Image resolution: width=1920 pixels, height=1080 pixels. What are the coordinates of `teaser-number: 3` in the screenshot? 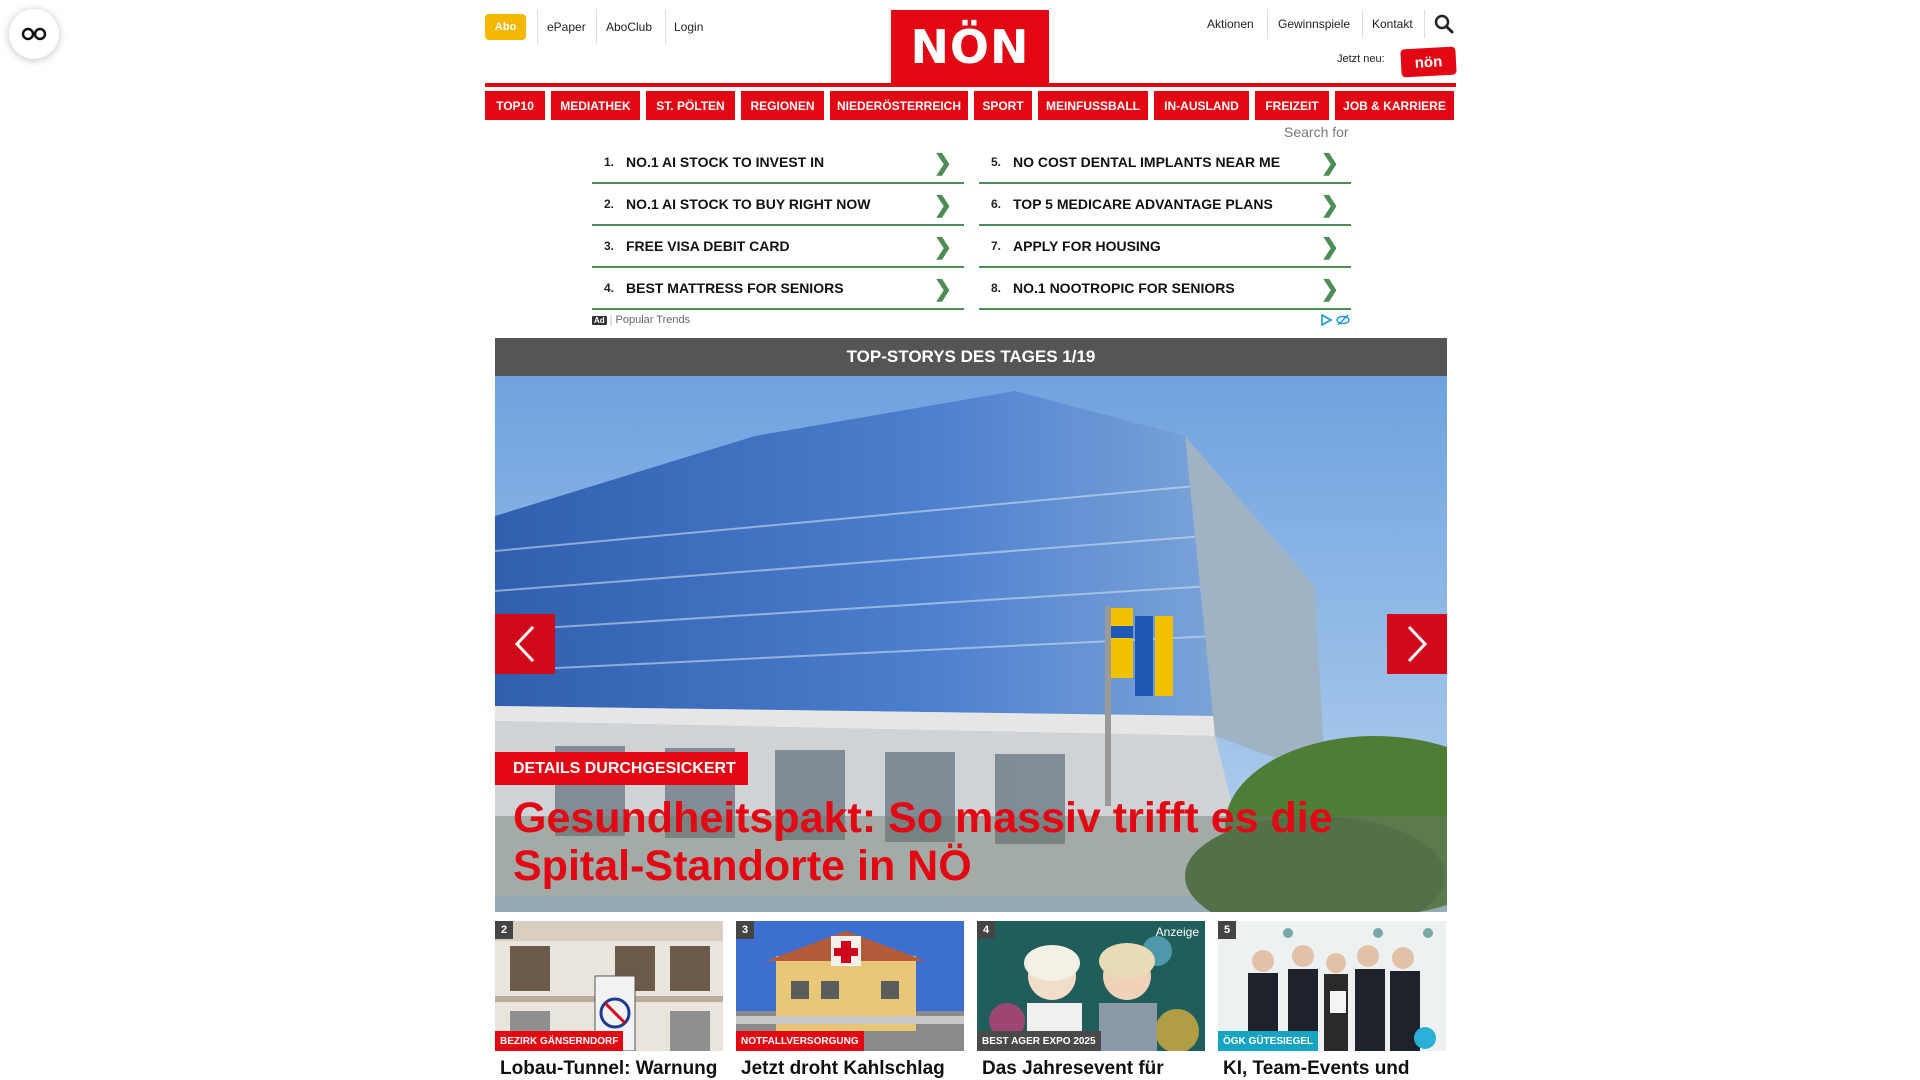 It's located at (745, 930).